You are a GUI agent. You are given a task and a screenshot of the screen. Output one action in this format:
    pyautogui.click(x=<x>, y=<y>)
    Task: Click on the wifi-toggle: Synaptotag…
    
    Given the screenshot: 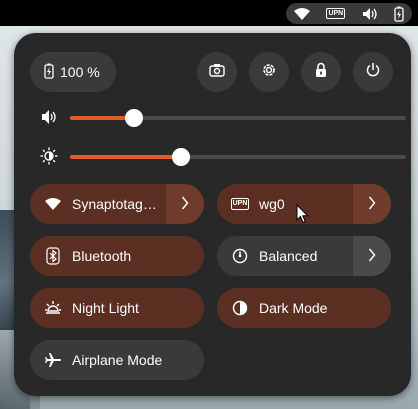 What is the action you would take?
    pyautogui.click(x=117, y=204)
    